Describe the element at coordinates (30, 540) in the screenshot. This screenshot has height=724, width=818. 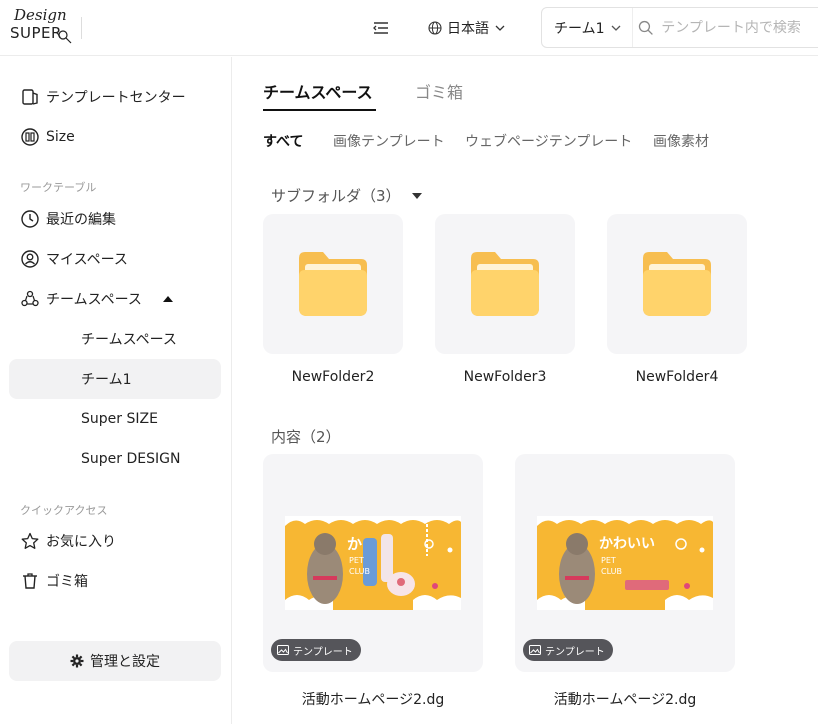
I see `star-icon` at that location.